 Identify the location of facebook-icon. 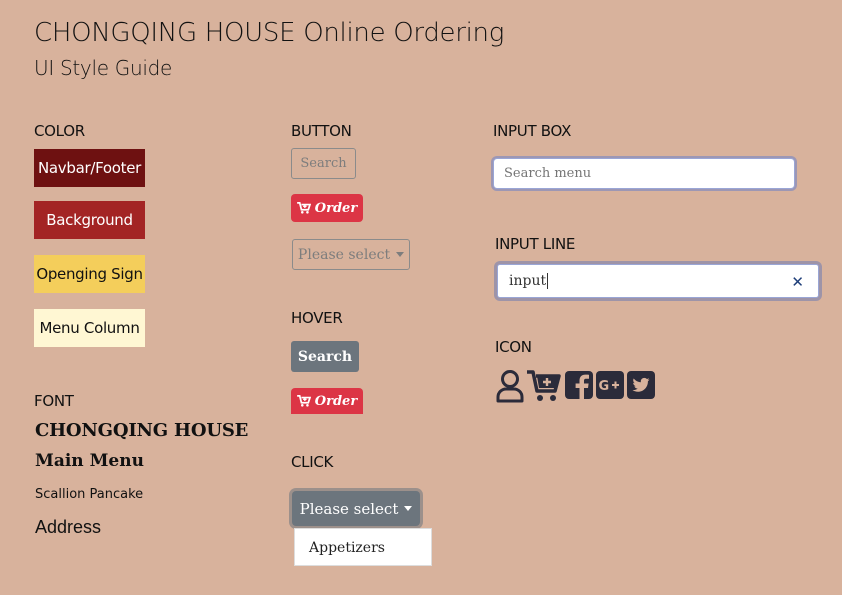
(579, 385).